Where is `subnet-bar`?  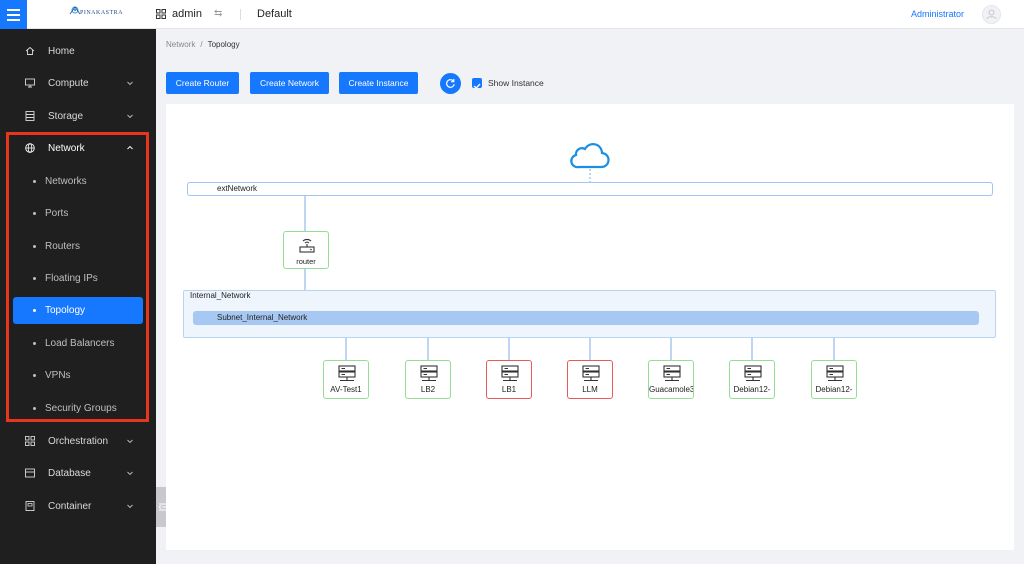
subnet-bar is located at coordinates (586, 318).